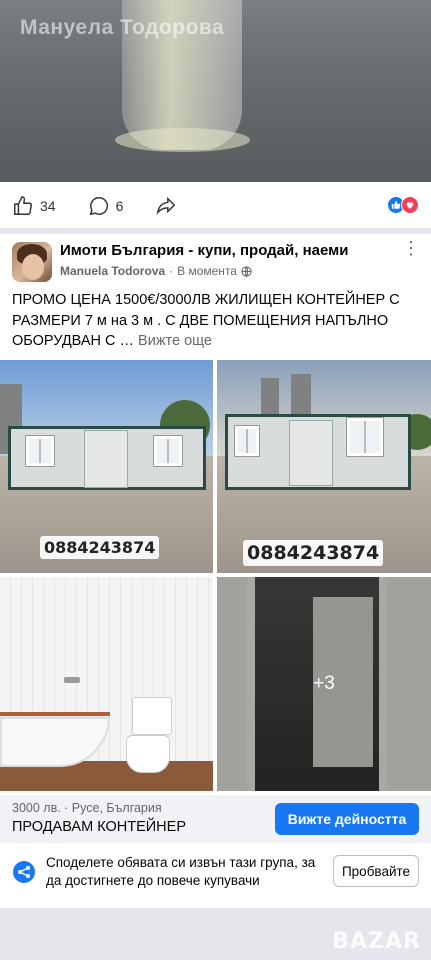 The width and height of the screenshot is (431, 960). I want to click on faucet, so click(72, 680).